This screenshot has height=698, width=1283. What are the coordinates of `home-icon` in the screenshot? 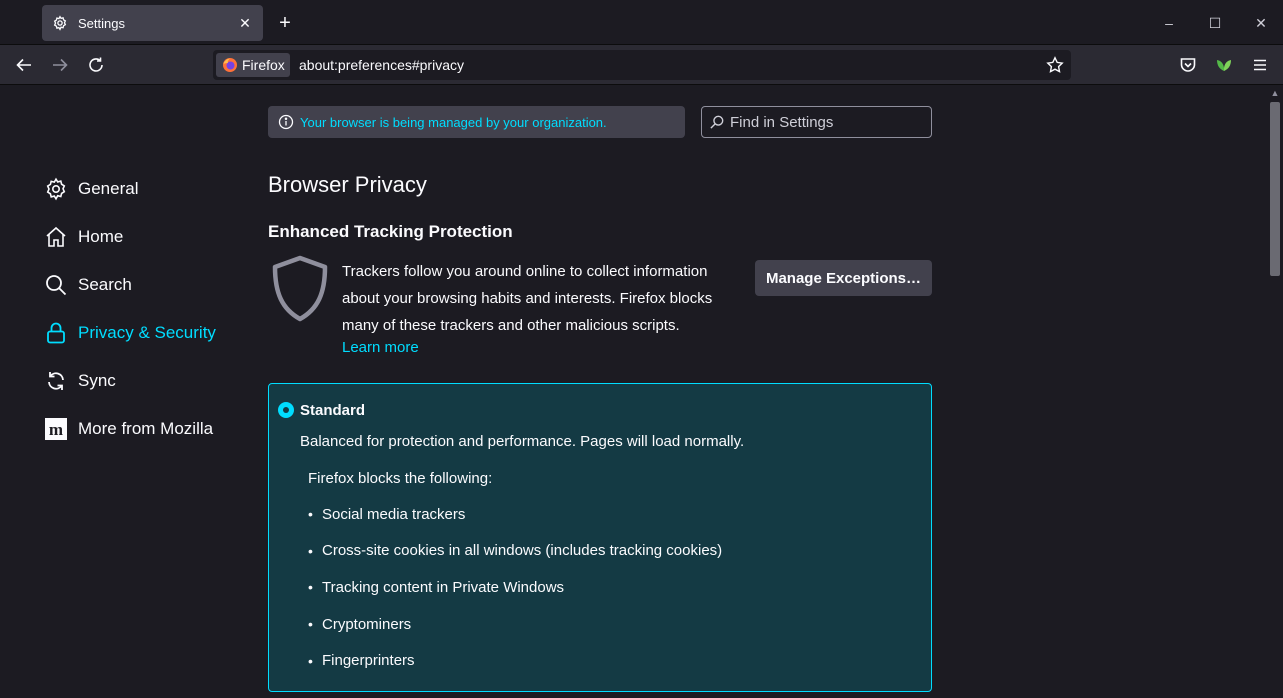 It's located at (56, 237).